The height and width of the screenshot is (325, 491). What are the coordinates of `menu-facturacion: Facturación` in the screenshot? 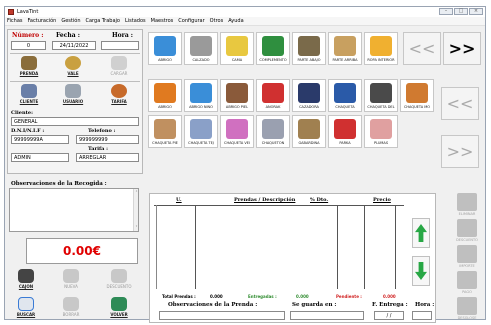 It's located at (42, 21).